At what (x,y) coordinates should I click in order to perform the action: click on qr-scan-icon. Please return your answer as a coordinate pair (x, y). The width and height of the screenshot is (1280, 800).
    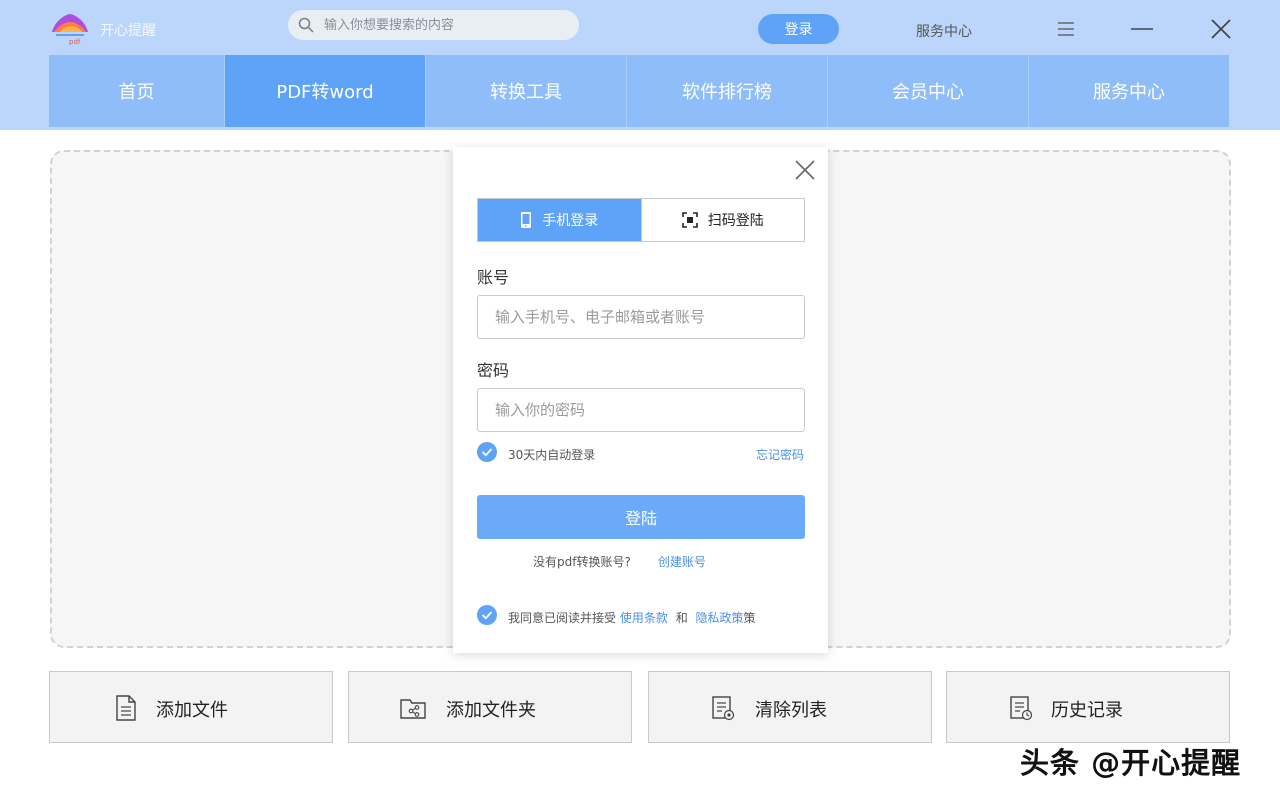
    Looking at the image, I should click on (689, 220).